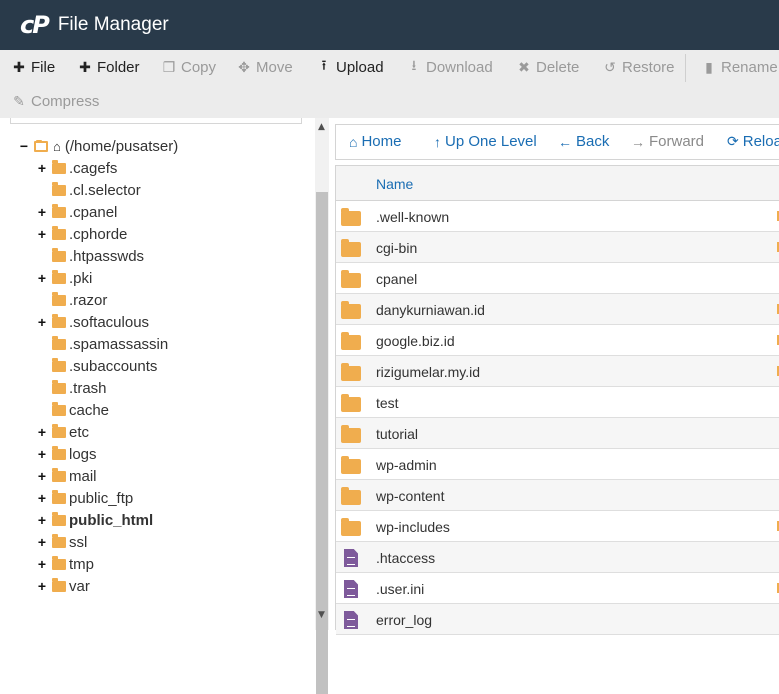 The width and height of the screenshot is (779, 694). I want to click on tree-item: + tmp, so click(65, 564).